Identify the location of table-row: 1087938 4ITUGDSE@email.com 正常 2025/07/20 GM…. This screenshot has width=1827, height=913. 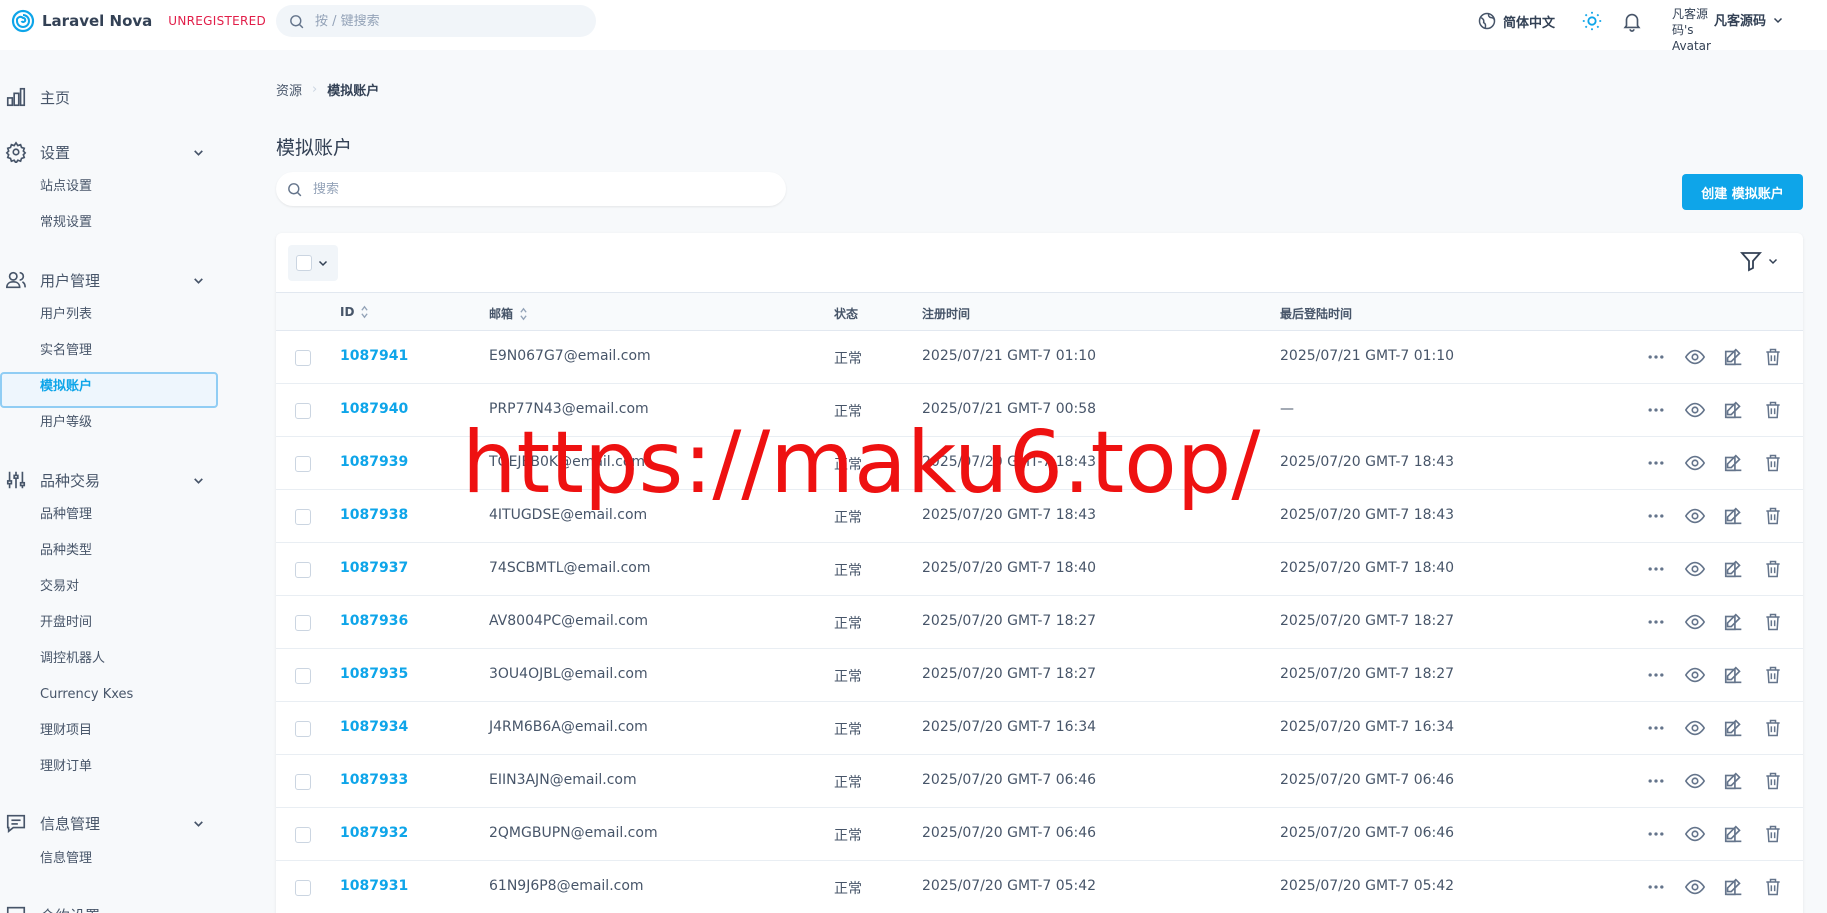
(1039, 516).